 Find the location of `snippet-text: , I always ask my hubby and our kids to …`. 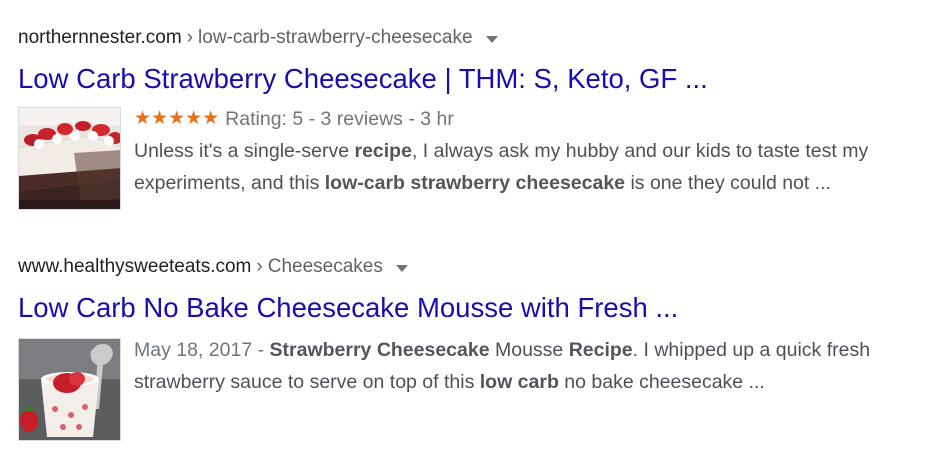

snippet-text: , I always ask my hubby and our kids to … is located at coordinates (640, 151).